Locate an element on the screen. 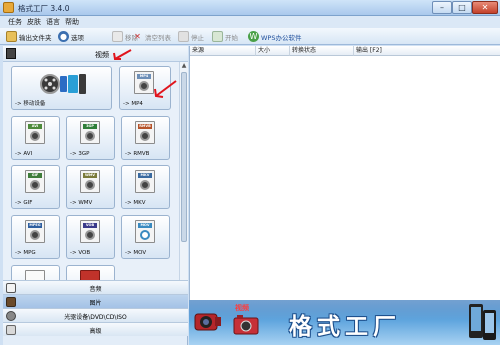 Image resolution: width=500 pixels, height=345 pixels. tile-wmv: WMV -> WMV is located at coordinates (90, 187).